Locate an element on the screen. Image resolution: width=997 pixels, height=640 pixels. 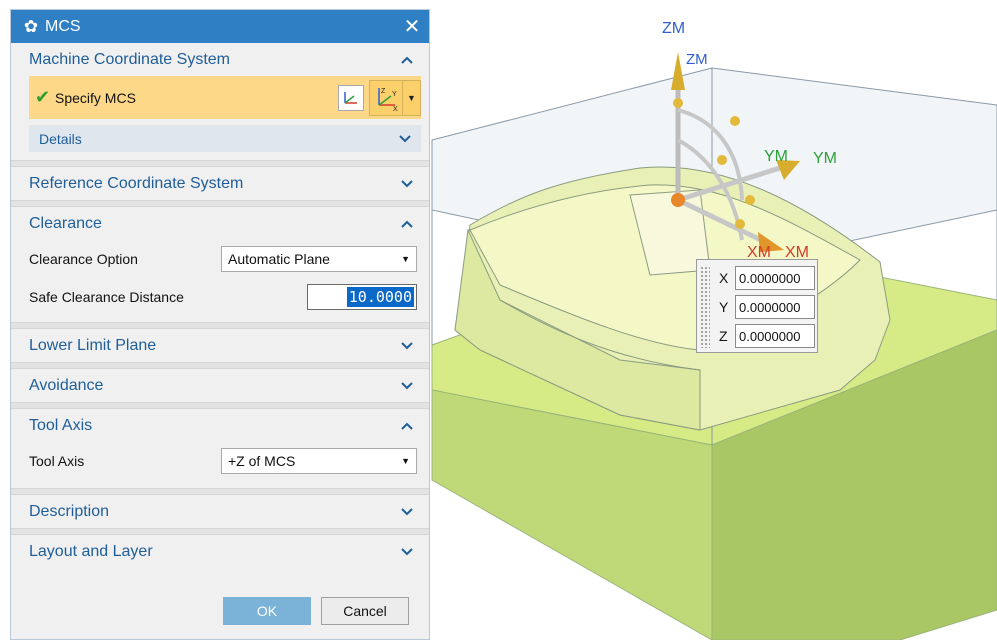
section-avoidance: Avoidance is located at coordinates (220, 385).